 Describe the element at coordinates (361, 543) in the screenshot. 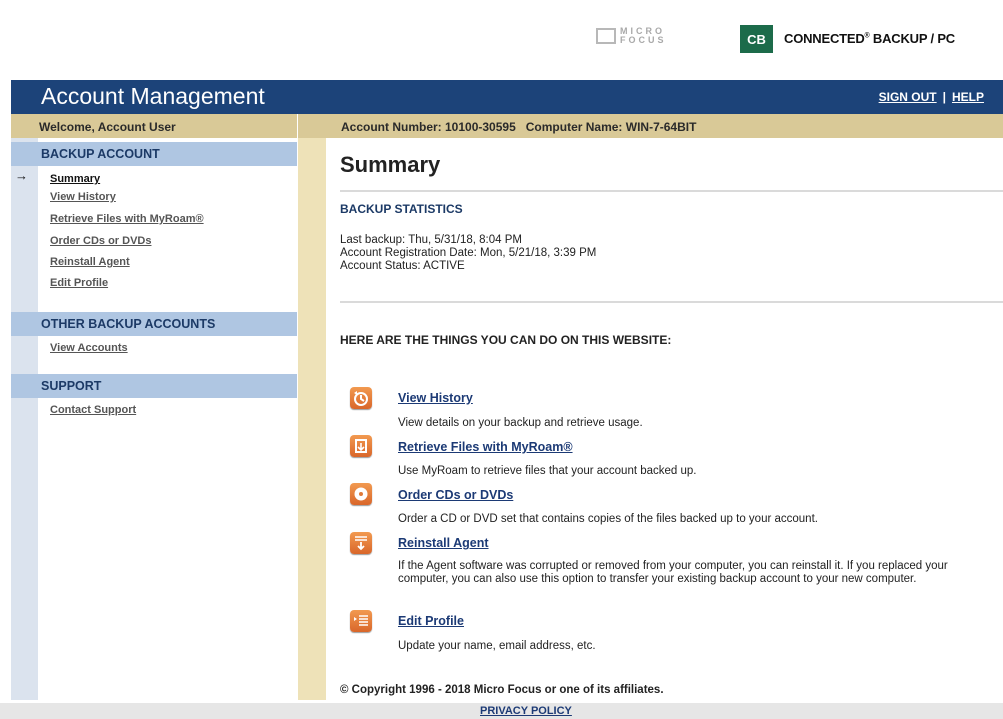

I see `reinstall-download-icon` at that location.